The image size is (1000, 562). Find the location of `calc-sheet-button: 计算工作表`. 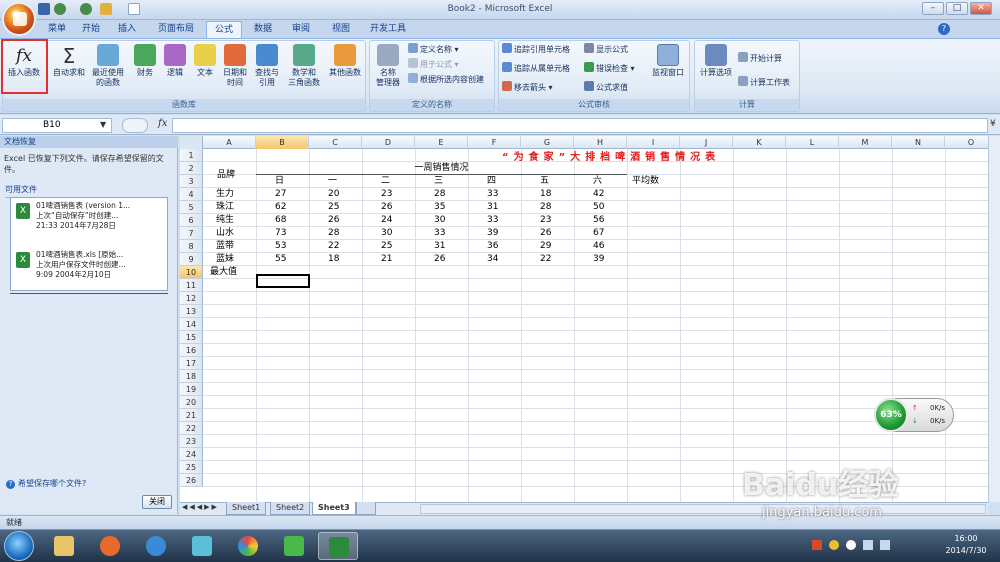

calc-sheet-button: 计算工作表 is located at coordinates (764, 82).